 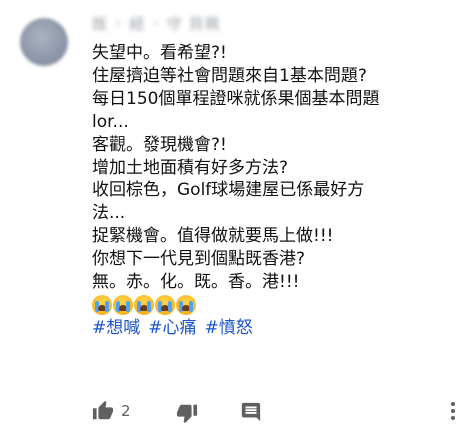 I want to click on like-count: 2, so click(x=126, y=411).